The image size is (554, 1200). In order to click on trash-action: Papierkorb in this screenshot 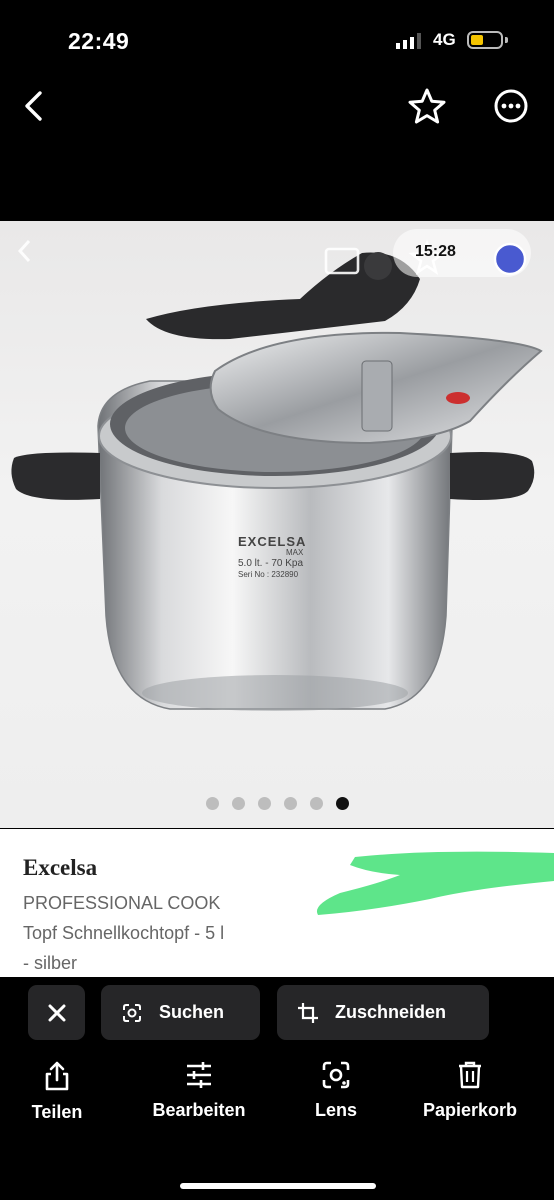, I will do `click(470, 1090)`.